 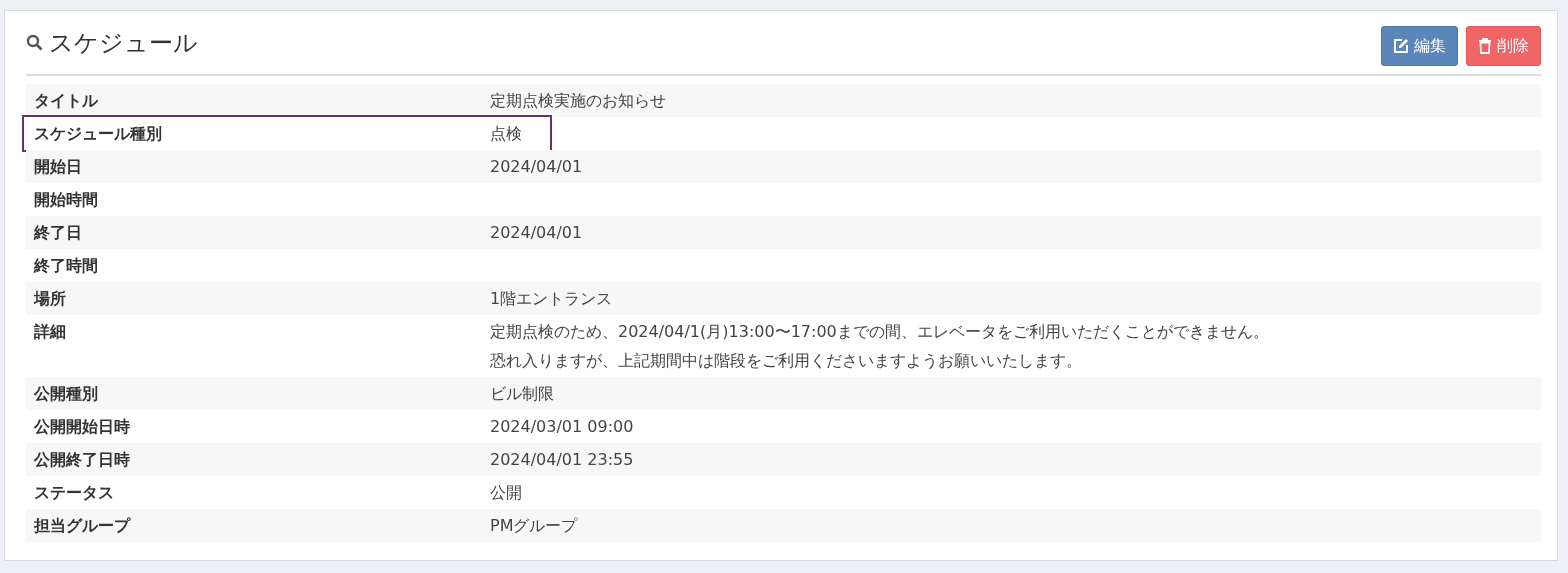 I want to click on field-label: 終了日, so click(x=57, y=233).